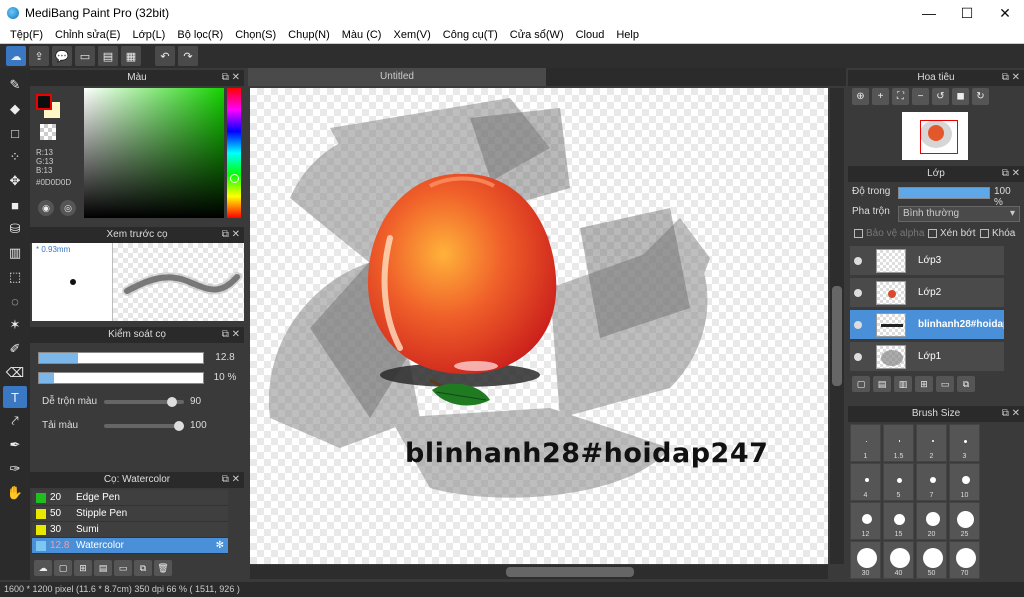 The height and width of the screenshot is (597, 1024). I want to click on load-slider, so click(144, 426).